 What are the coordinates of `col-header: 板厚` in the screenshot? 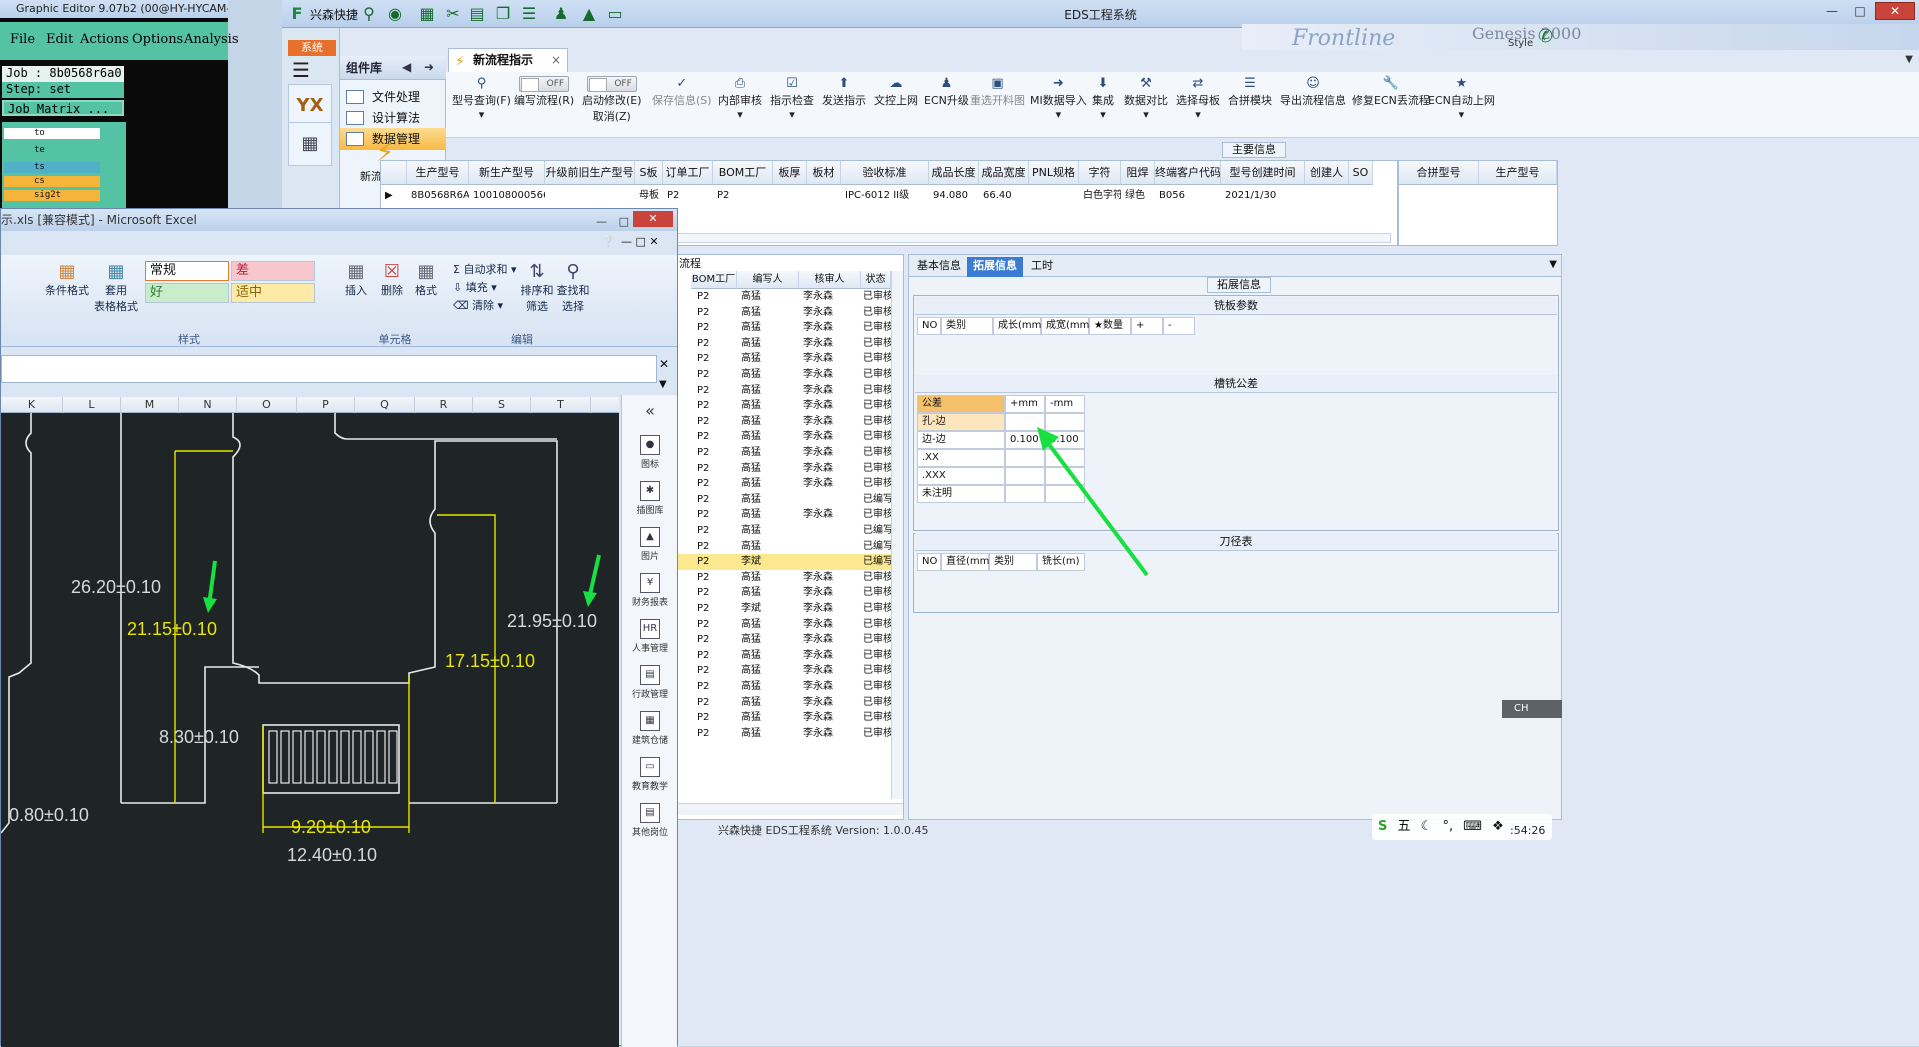 It's located at (790, 173).